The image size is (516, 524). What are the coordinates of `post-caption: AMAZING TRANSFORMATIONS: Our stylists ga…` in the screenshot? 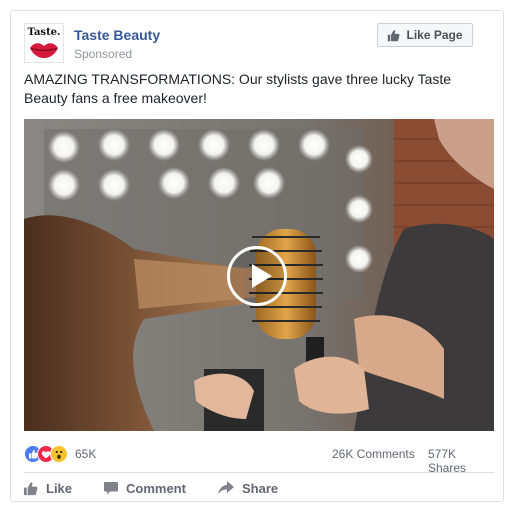 It's located at (238, 88).